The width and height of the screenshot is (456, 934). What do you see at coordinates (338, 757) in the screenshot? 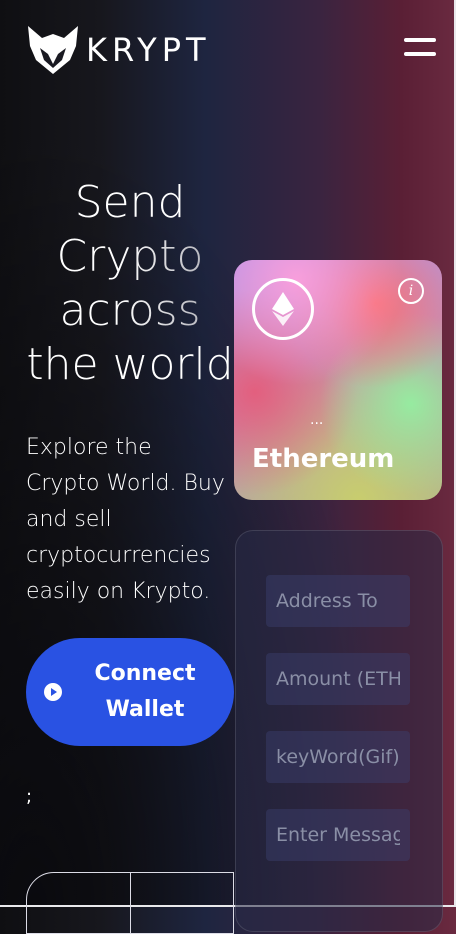
I see `keyword-input` at bounding box center [338, 757].